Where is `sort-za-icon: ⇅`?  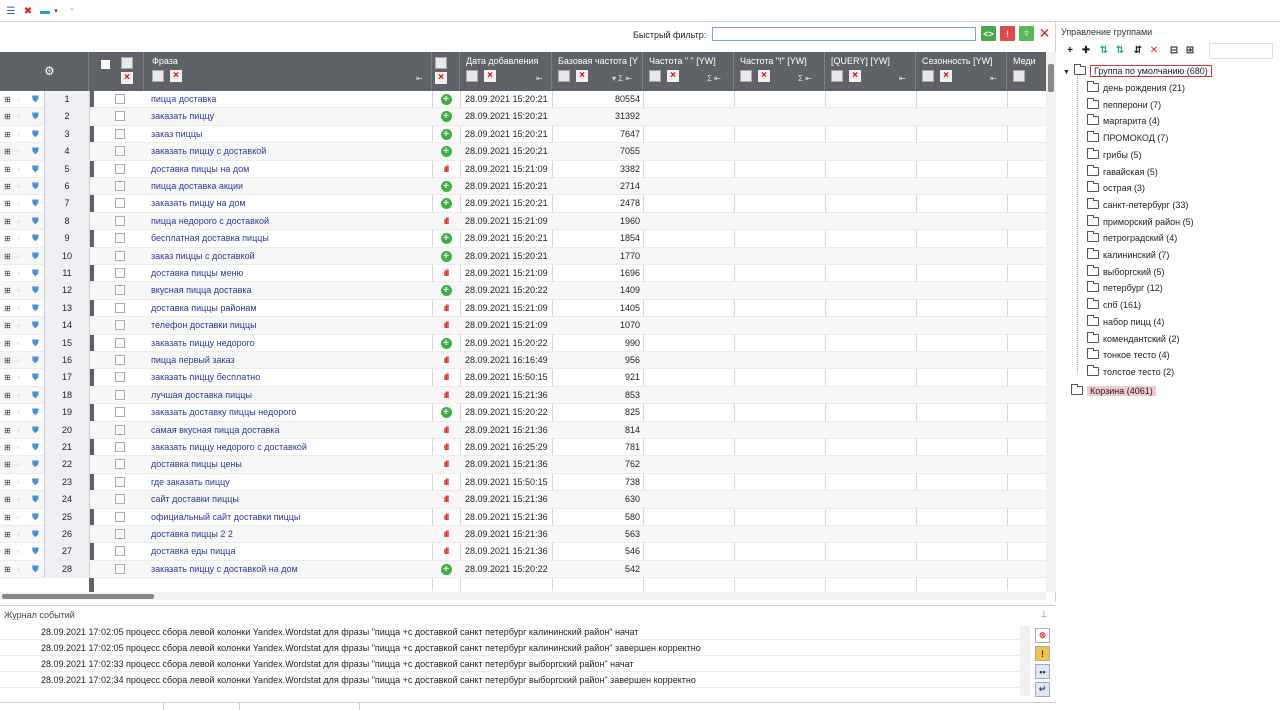
sort-za-icon: ⇅ is located at coordinates (1120, 51).